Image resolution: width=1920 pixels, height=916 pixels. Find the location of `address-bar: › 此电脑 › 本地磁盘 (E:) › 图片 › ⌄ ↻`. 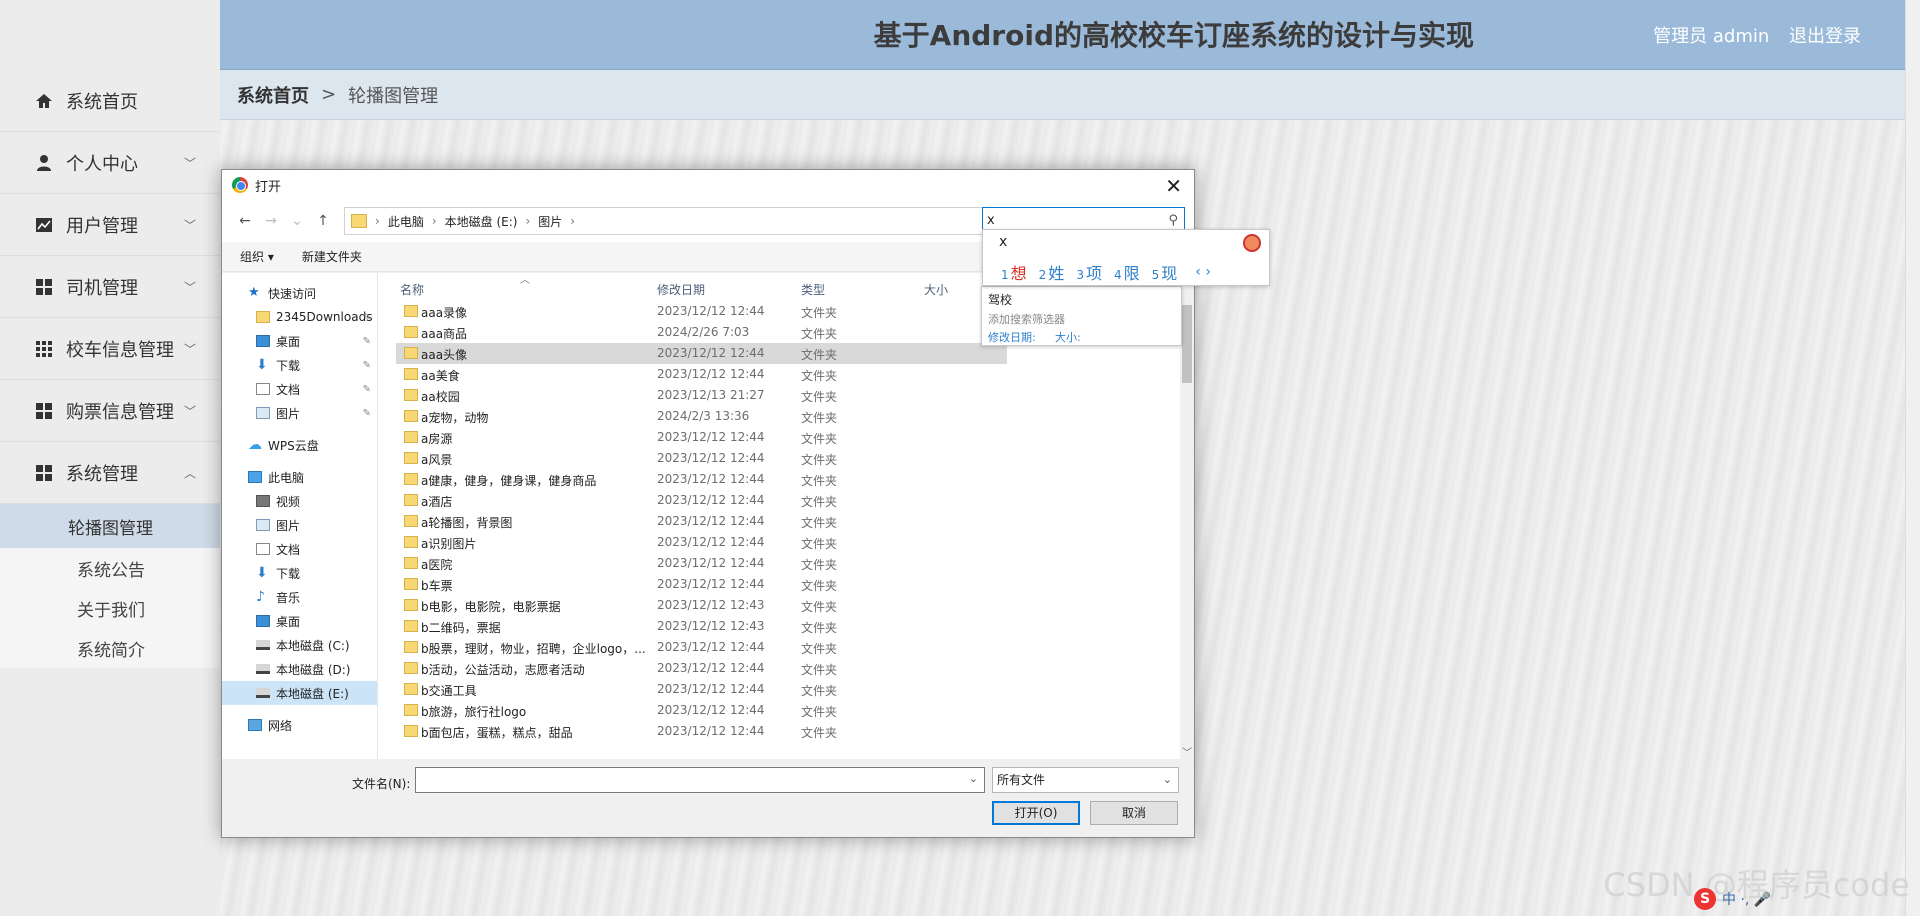

address-bar: › 此电脑 › 本地磁盘 (E:) › 图片 › ⌄ ↻ is located at coordinates (694, 221).